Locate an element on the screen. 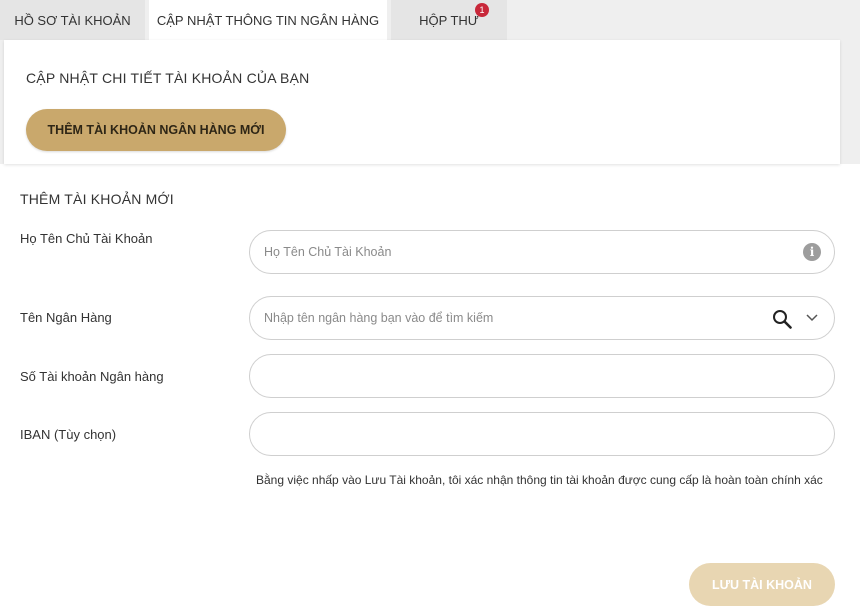  info-icon: i is located at coordinates (812, 252).